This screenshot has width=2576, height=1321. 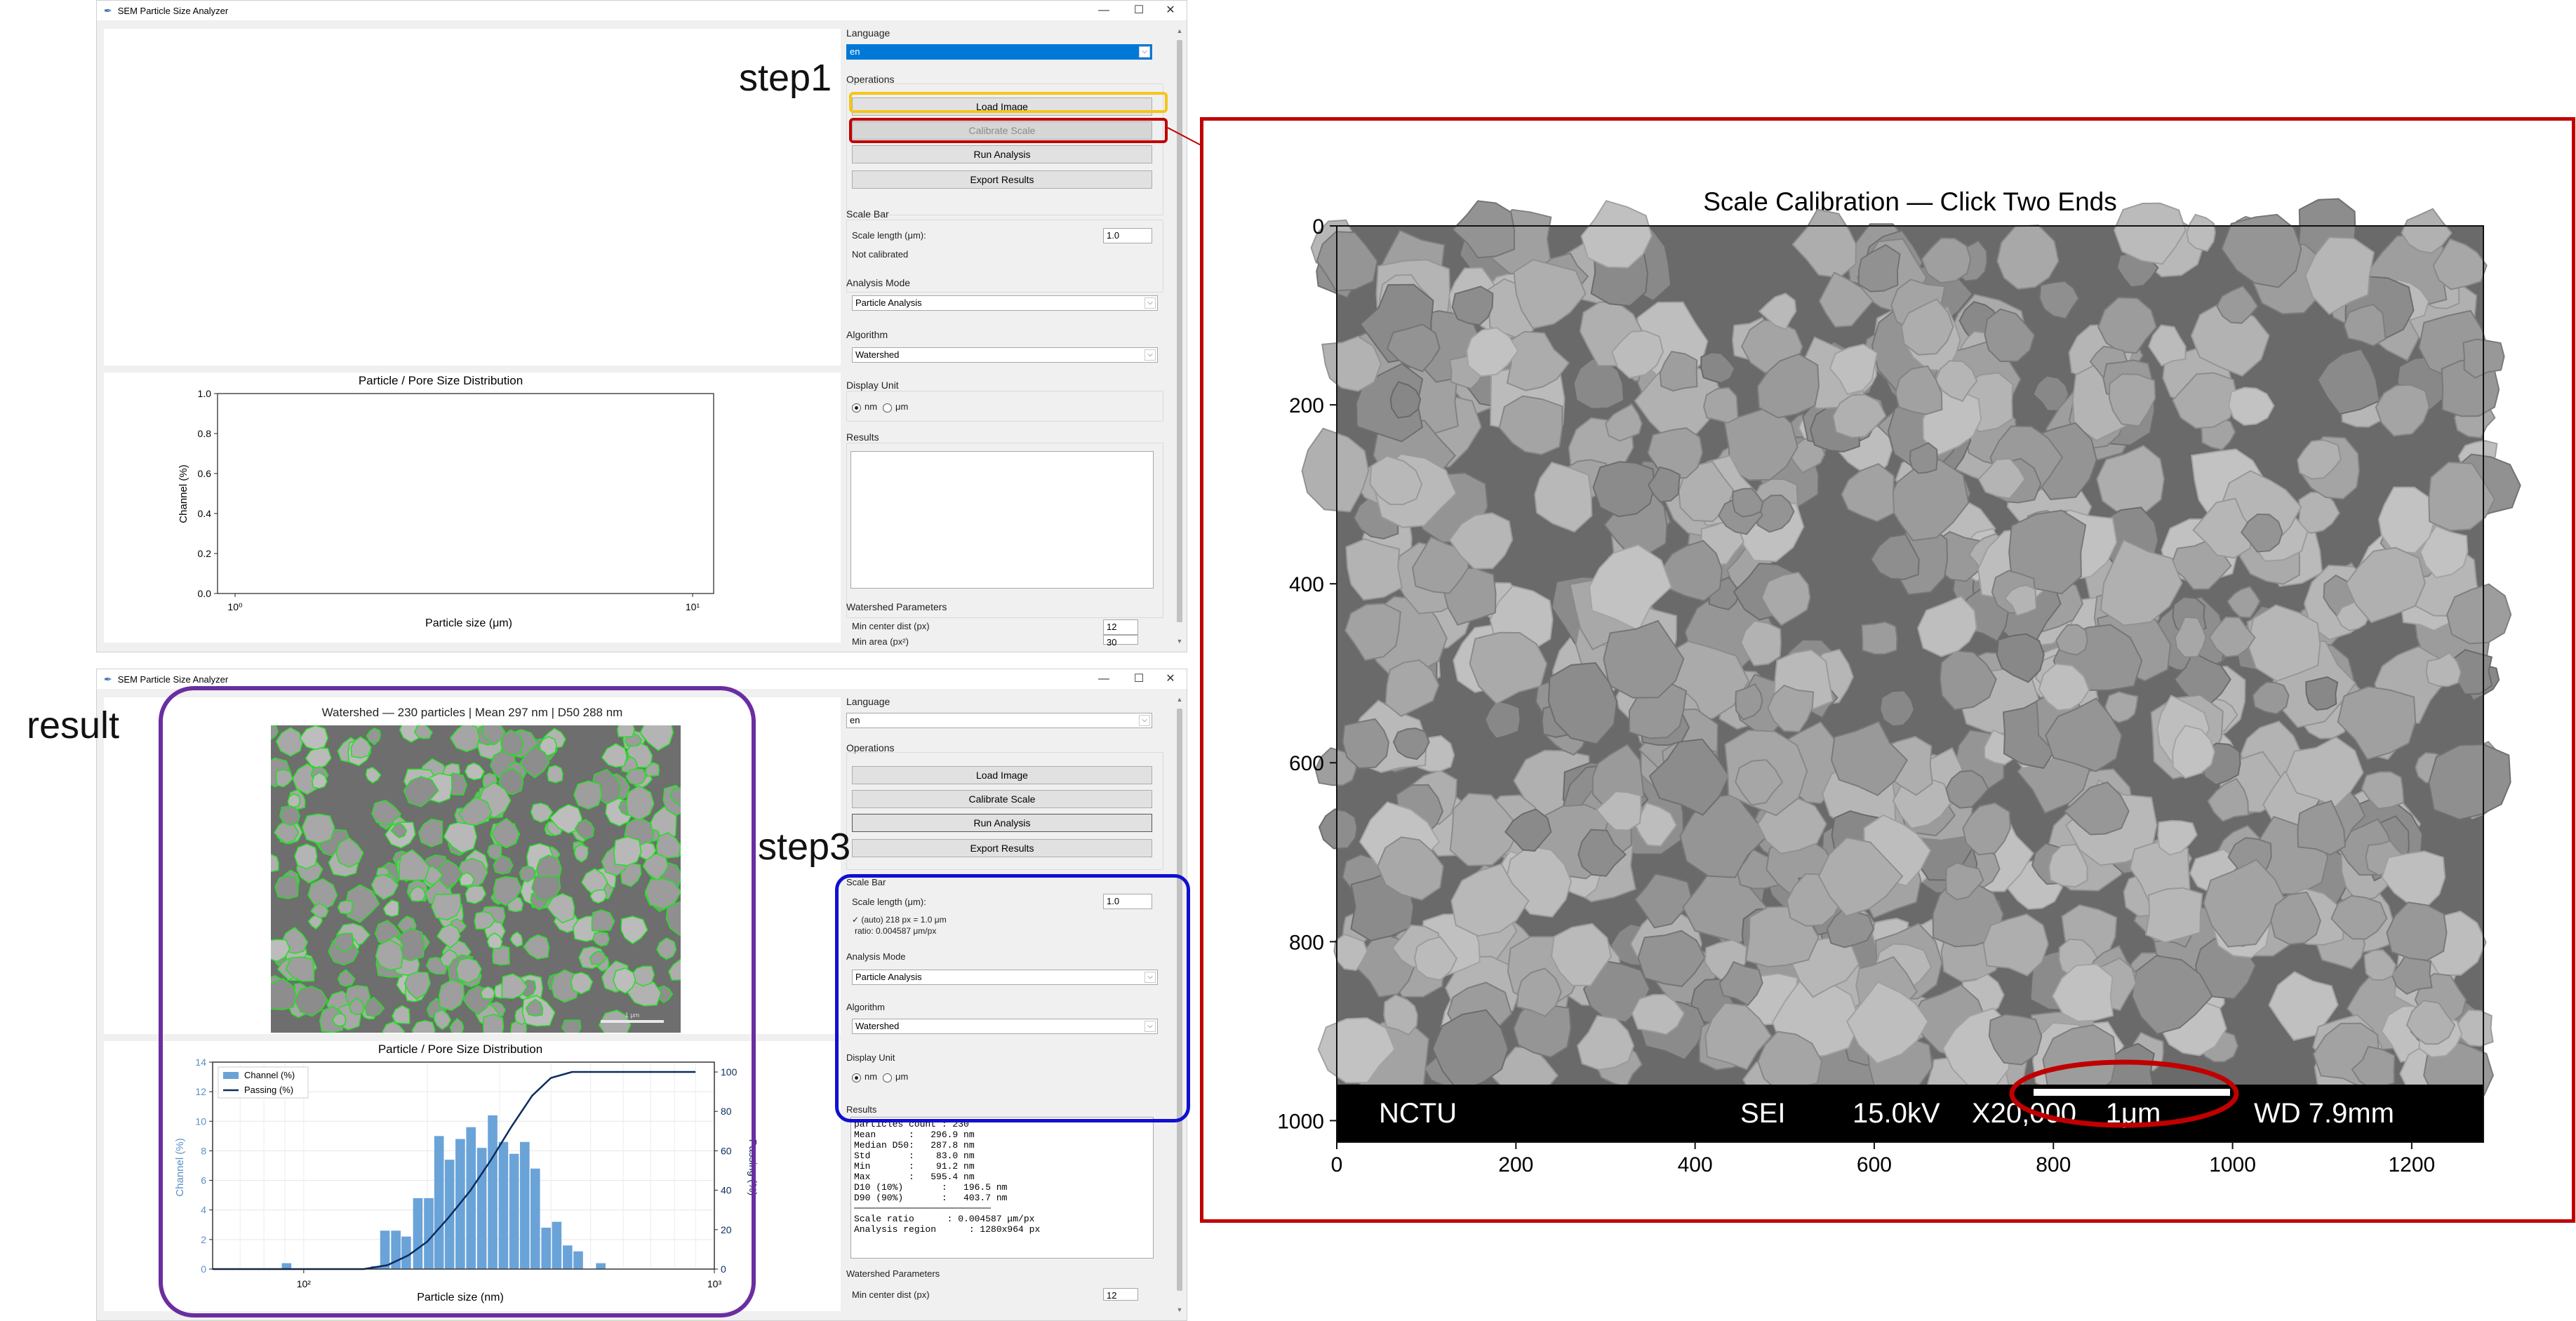 What do you see at coordinates (1127, 236) in the screenshot?
I see `scale-length-input: 1.0` at bounding box center [1127, 236].